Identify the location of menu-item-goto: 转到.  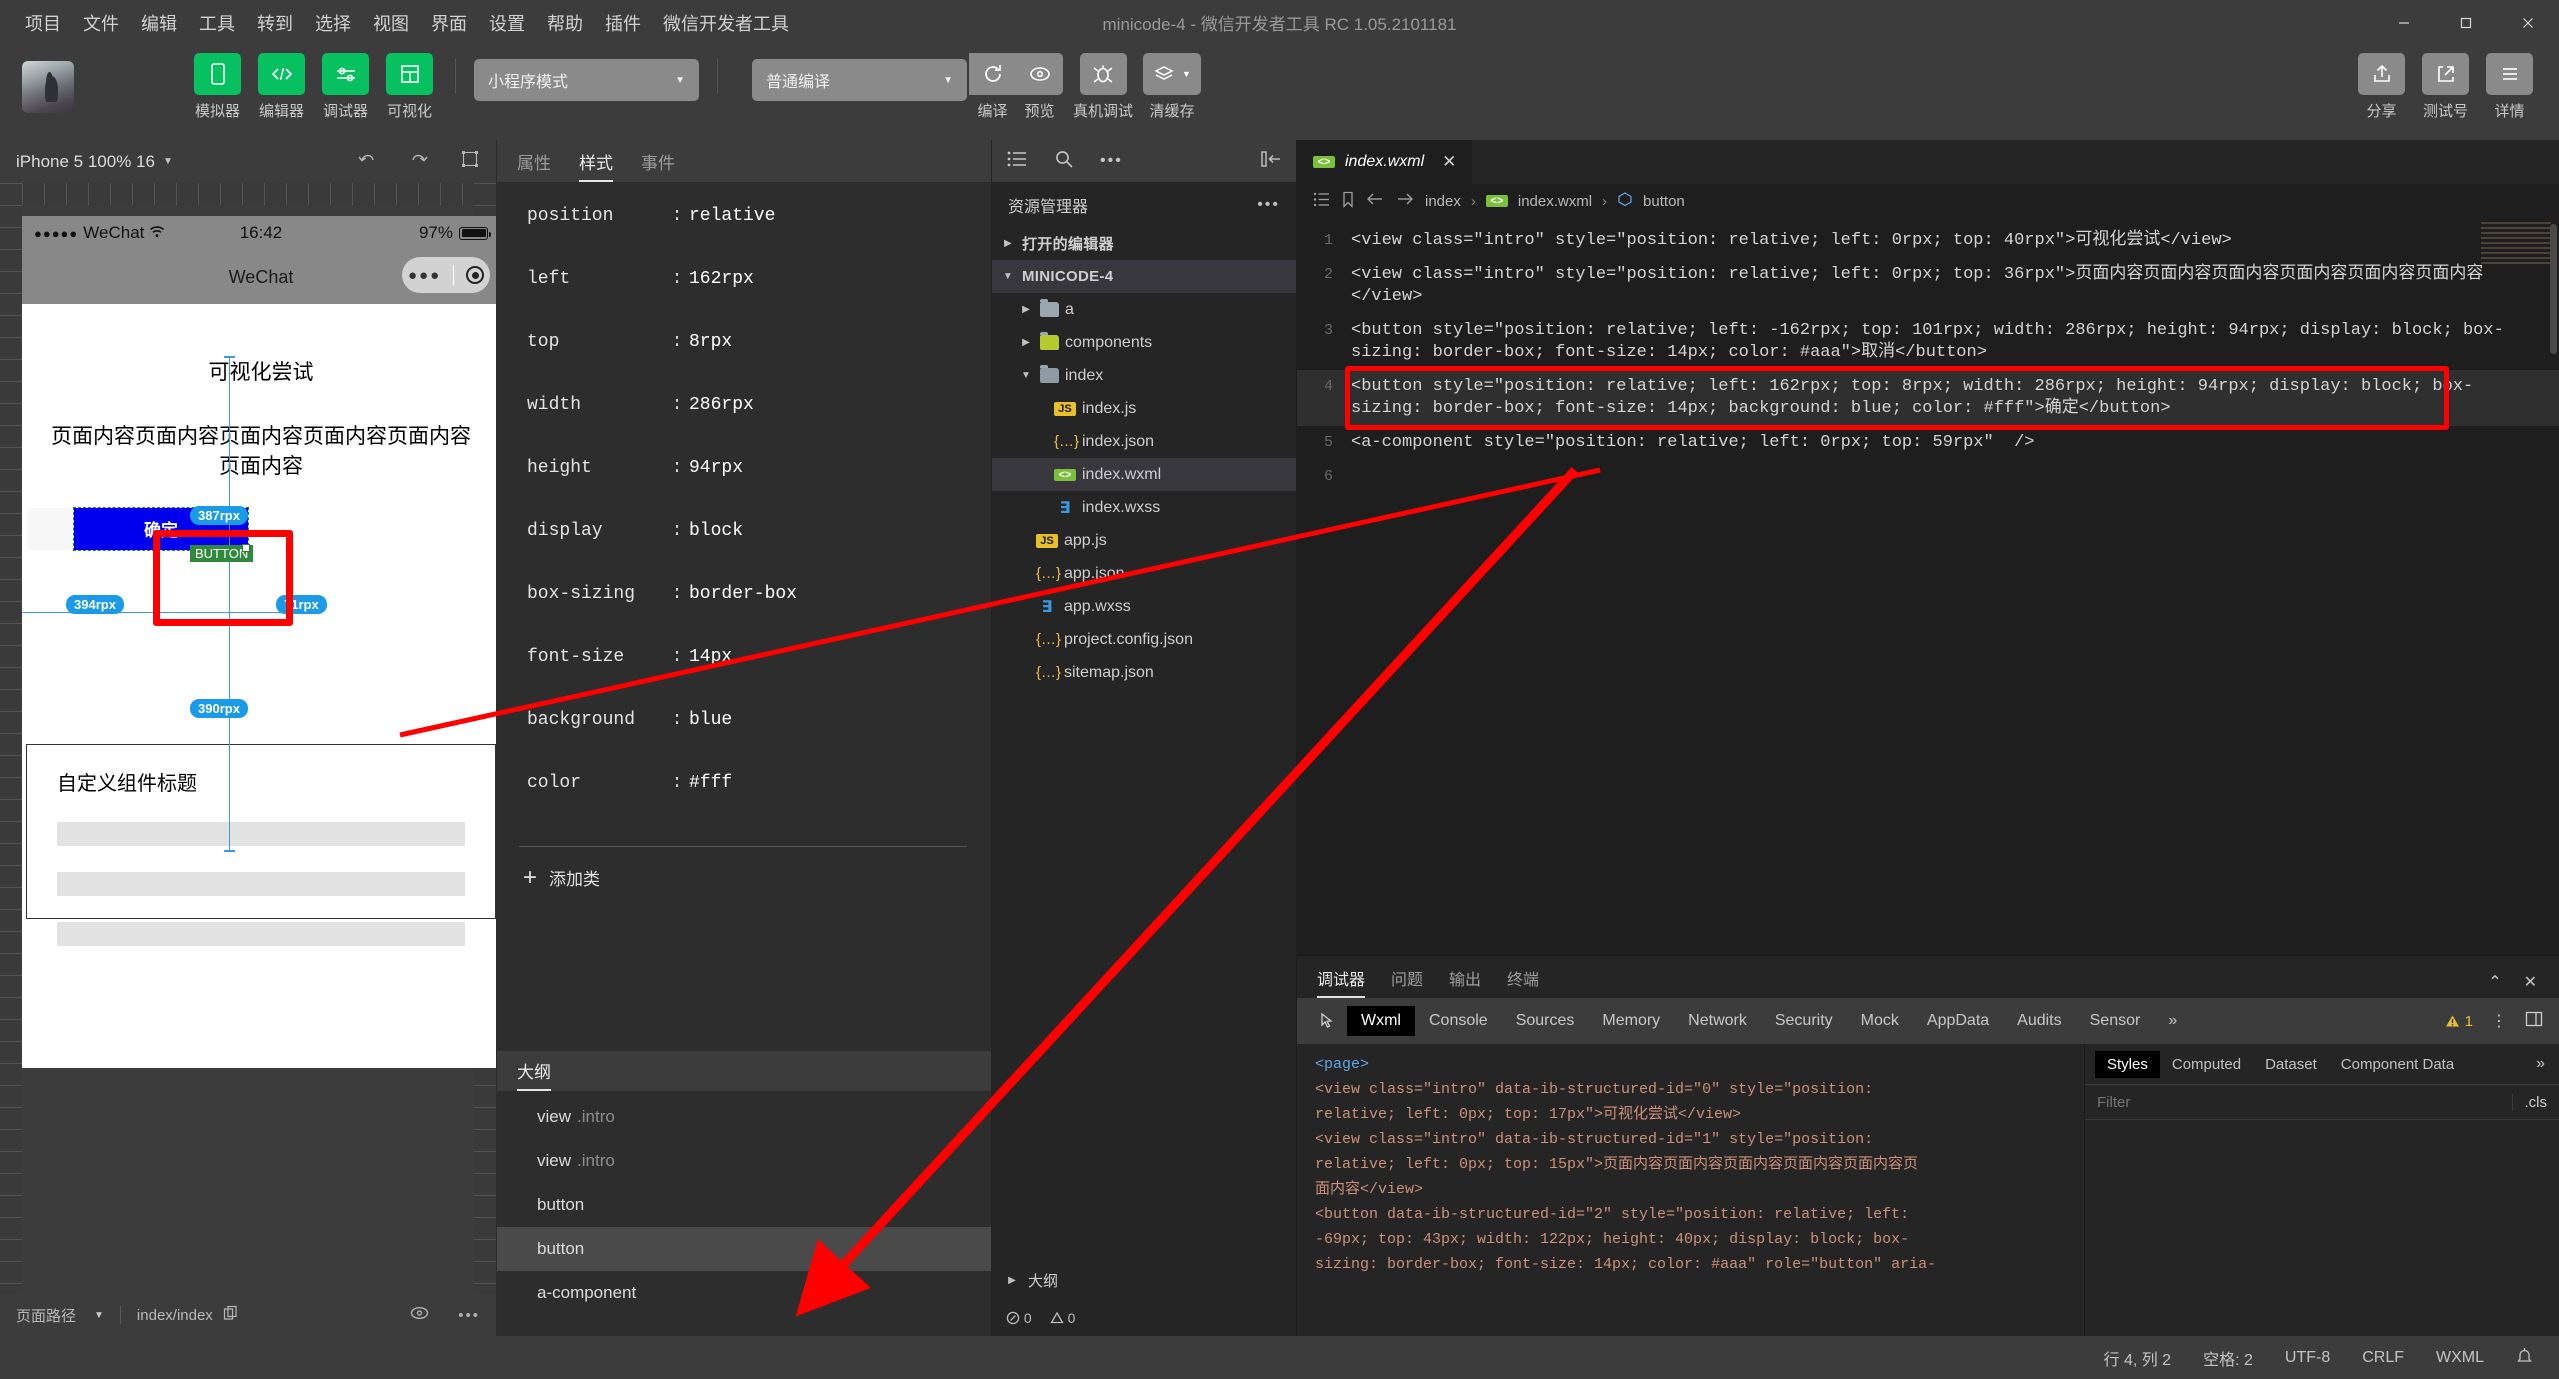
(275, 23).